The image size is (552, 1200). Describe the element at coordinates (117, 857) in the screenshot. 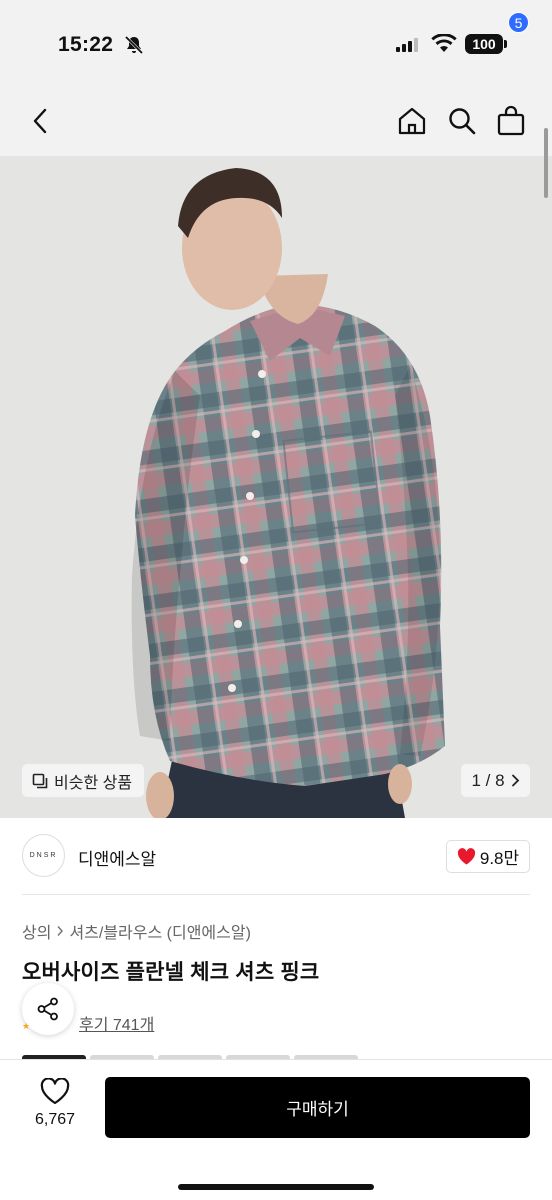

I see `brand-name: 디앤에스알` at that location.